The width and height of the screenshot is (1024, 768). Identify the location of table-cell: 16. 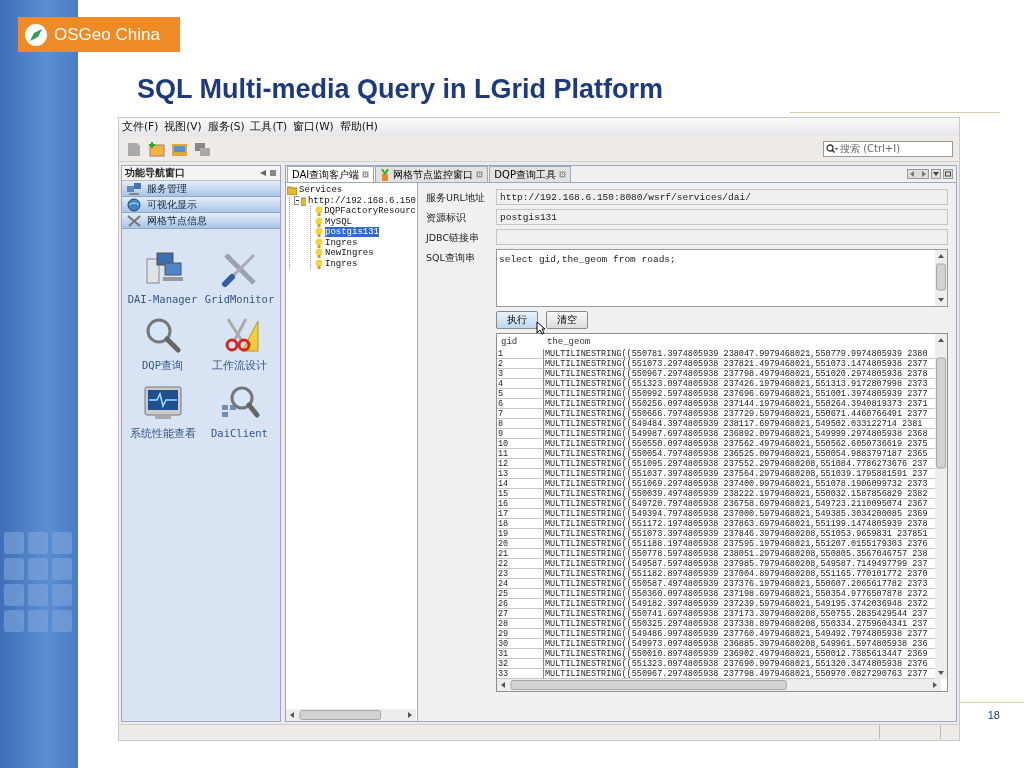
(520, 504).